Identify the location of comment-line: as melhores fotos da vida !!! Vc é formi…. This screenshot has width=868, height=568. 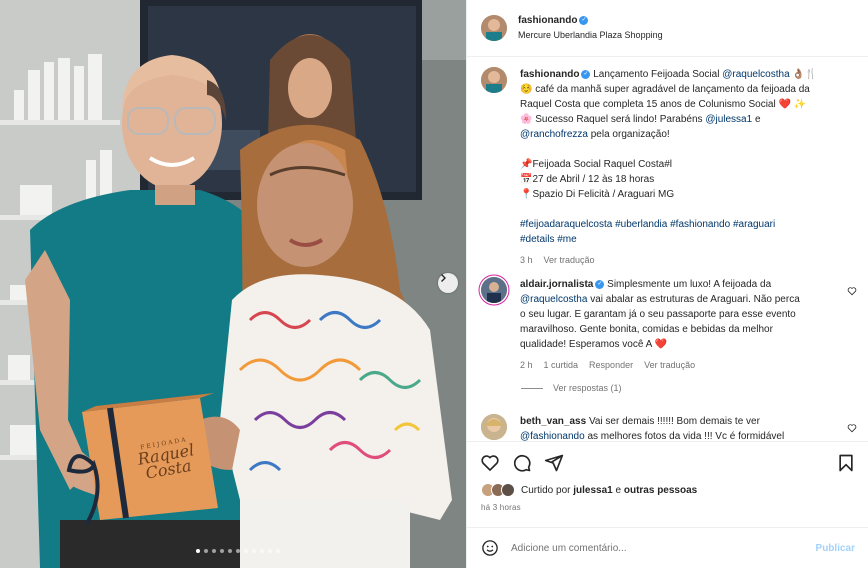
(686, 436).